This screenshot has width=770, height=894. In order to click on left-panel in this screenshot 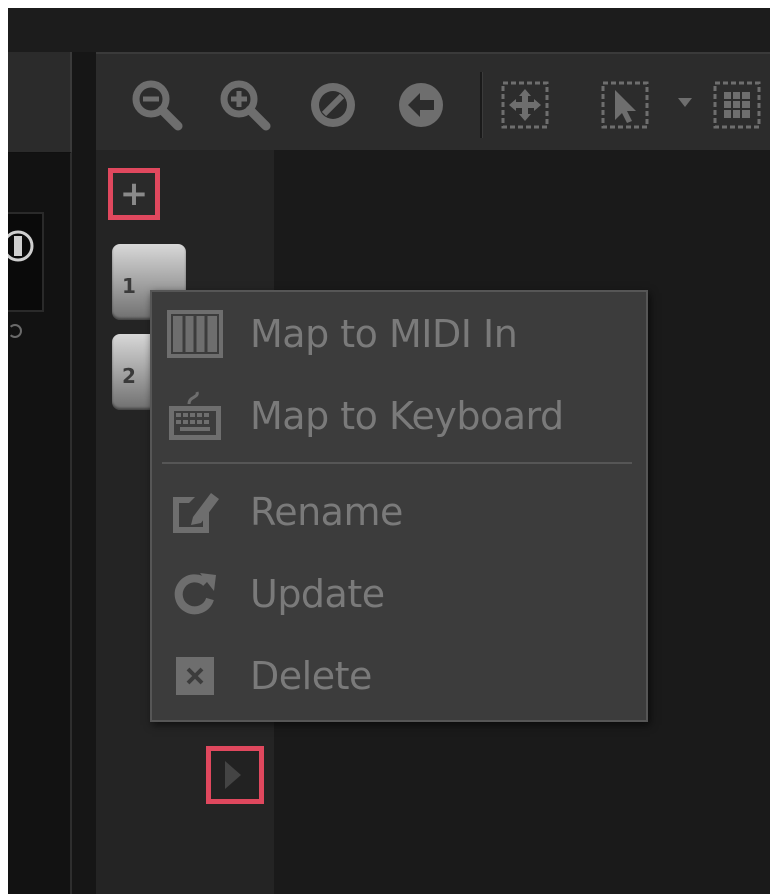, I will do `click(40, 473)`.